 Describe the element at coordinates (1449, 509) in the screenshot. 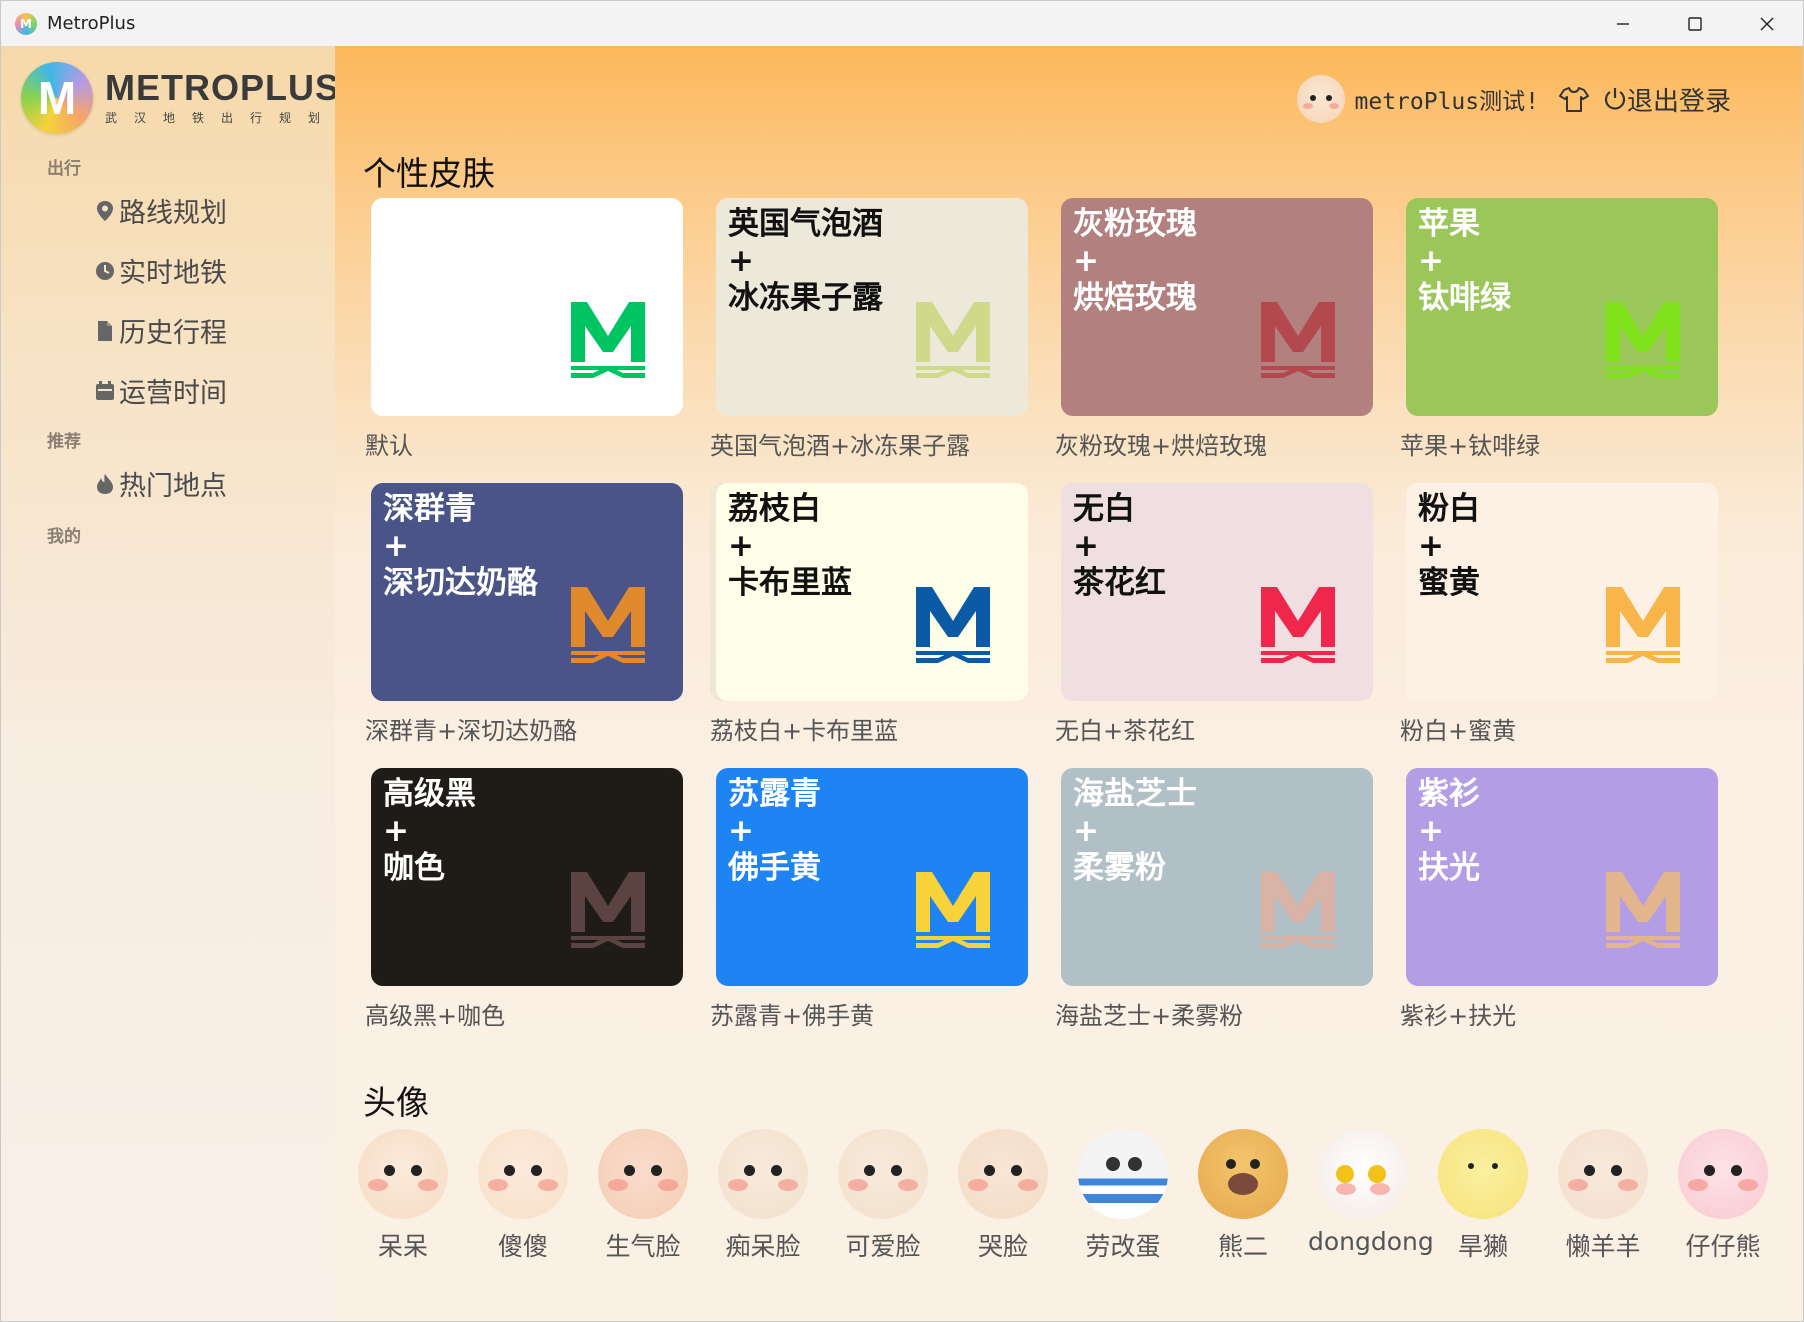

I see `skin-card-line: 粉白` at that location.